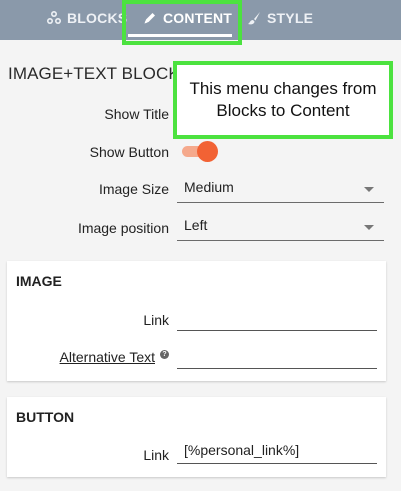 The width and height of the screenshot is (401, 491). Describe the element at coordinates (91, 357) in the screenshot. I see `alternative-text-label: Alternative Text` at that location.